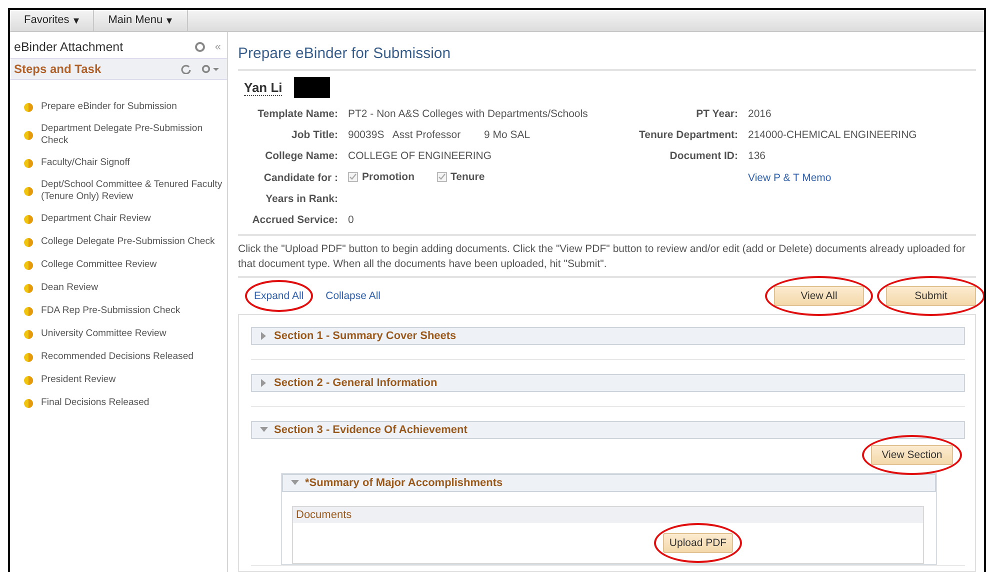  What do you see at coordinates (132, 135) in the screenshot?
I see `step-link: Department Delegate Pre-Submission Check` at bounding box center [132, 135].